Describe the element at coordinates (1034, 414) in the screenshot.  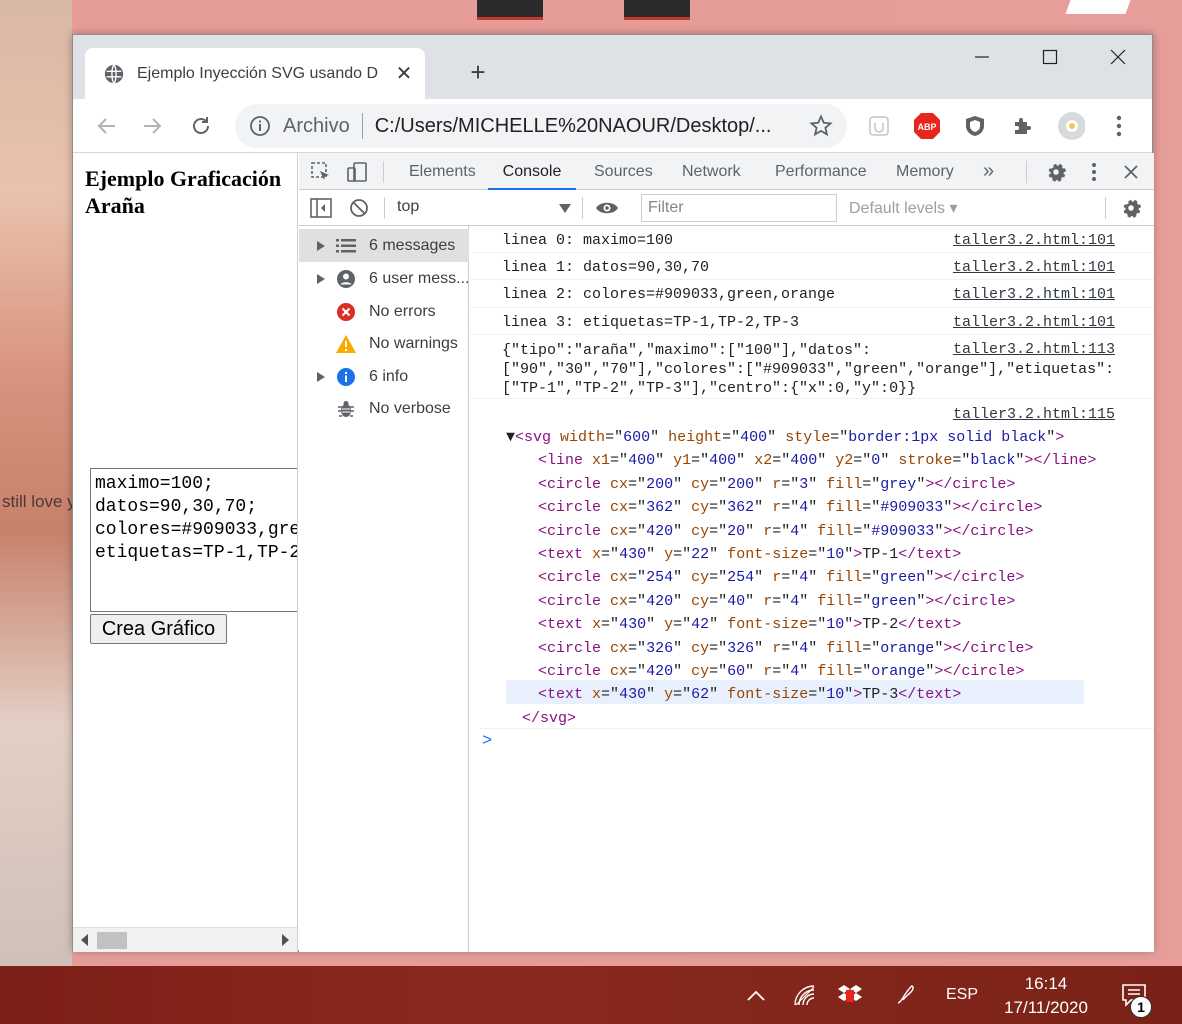
I see `source-link: taller3.2.html:115` at that location.